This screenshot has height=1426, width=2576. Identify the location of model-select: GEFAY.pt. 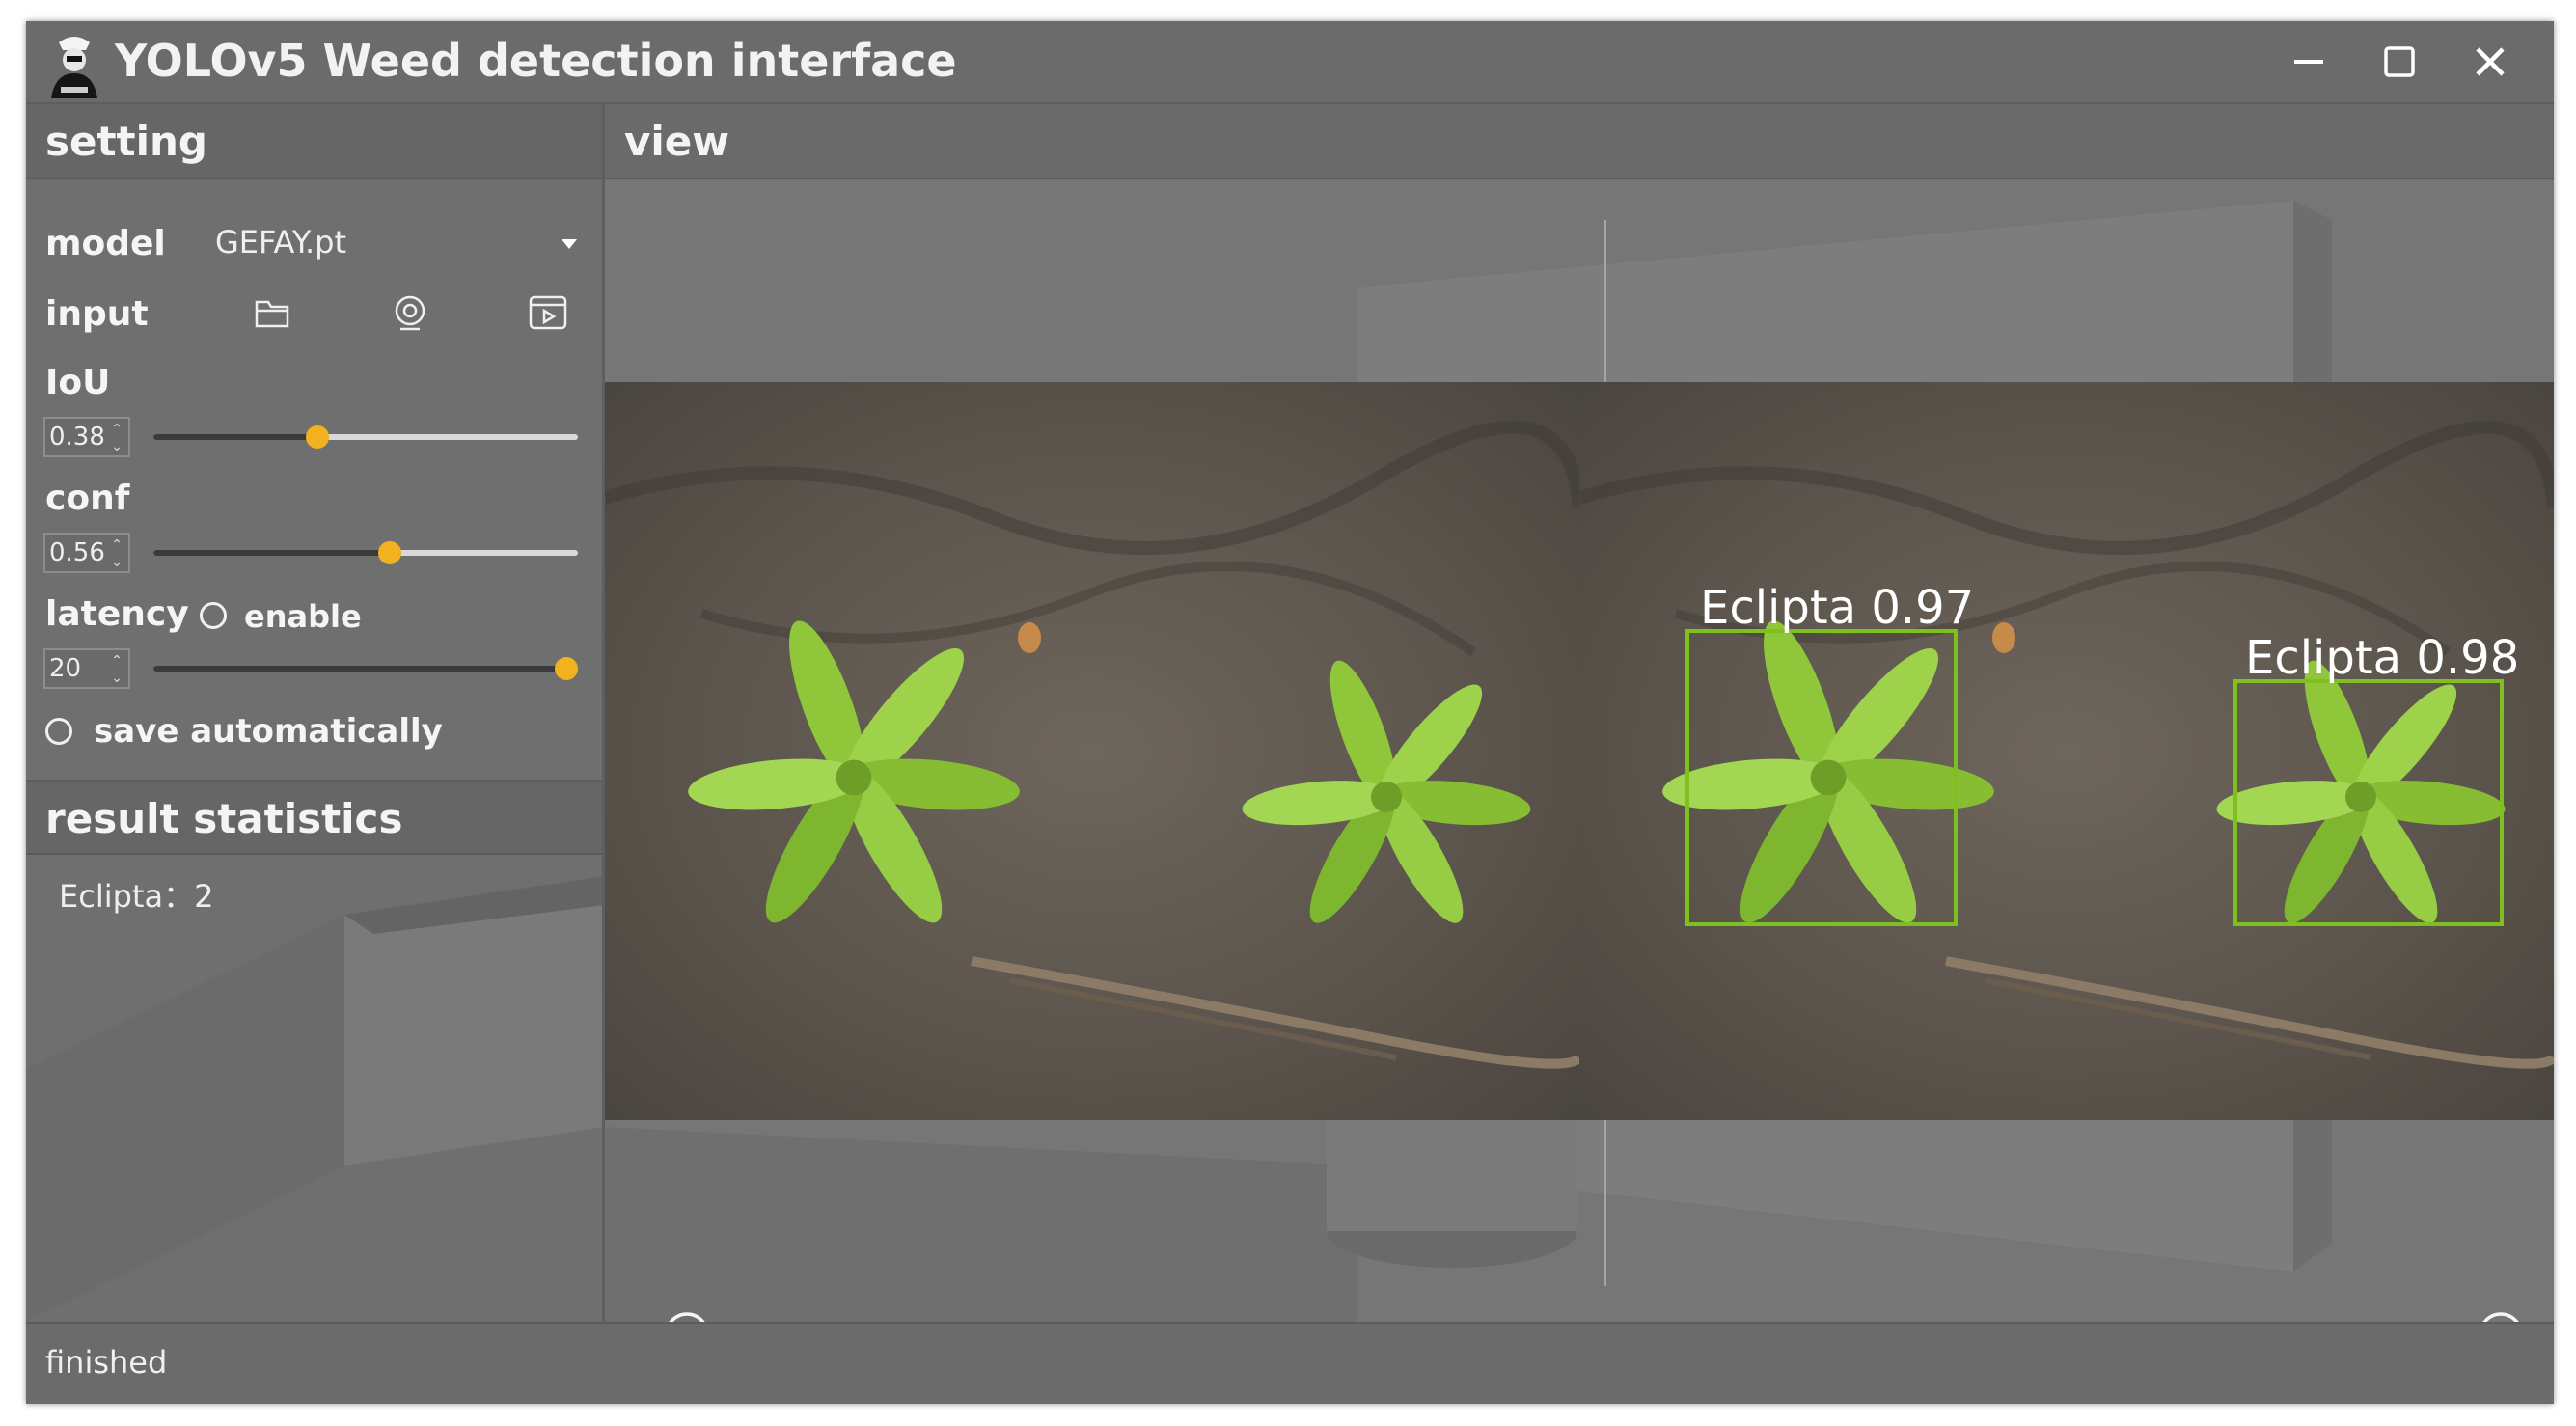
(403, 243).